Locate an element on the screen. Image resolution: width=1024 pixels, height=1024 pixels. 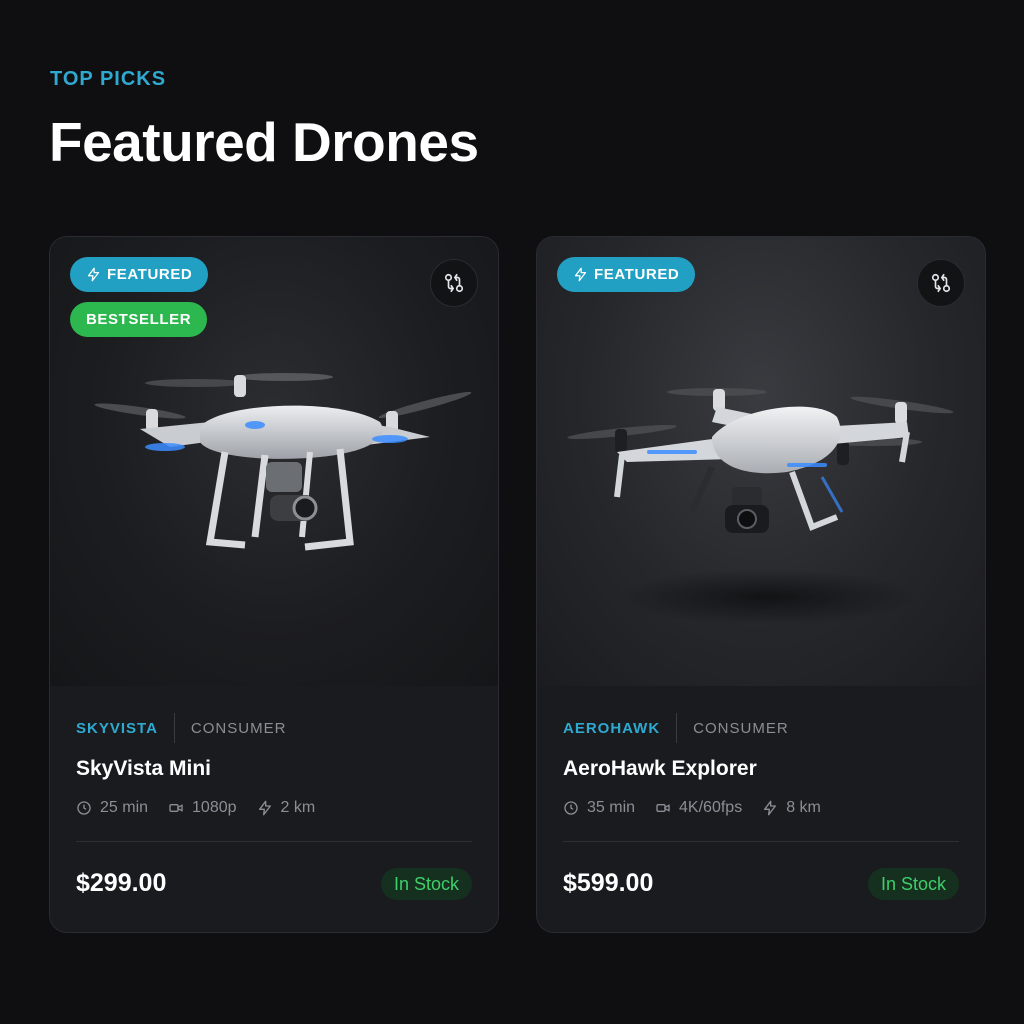
spec-list: 35 min 4K/60fps 8 km is located at coordinates (692, 808).